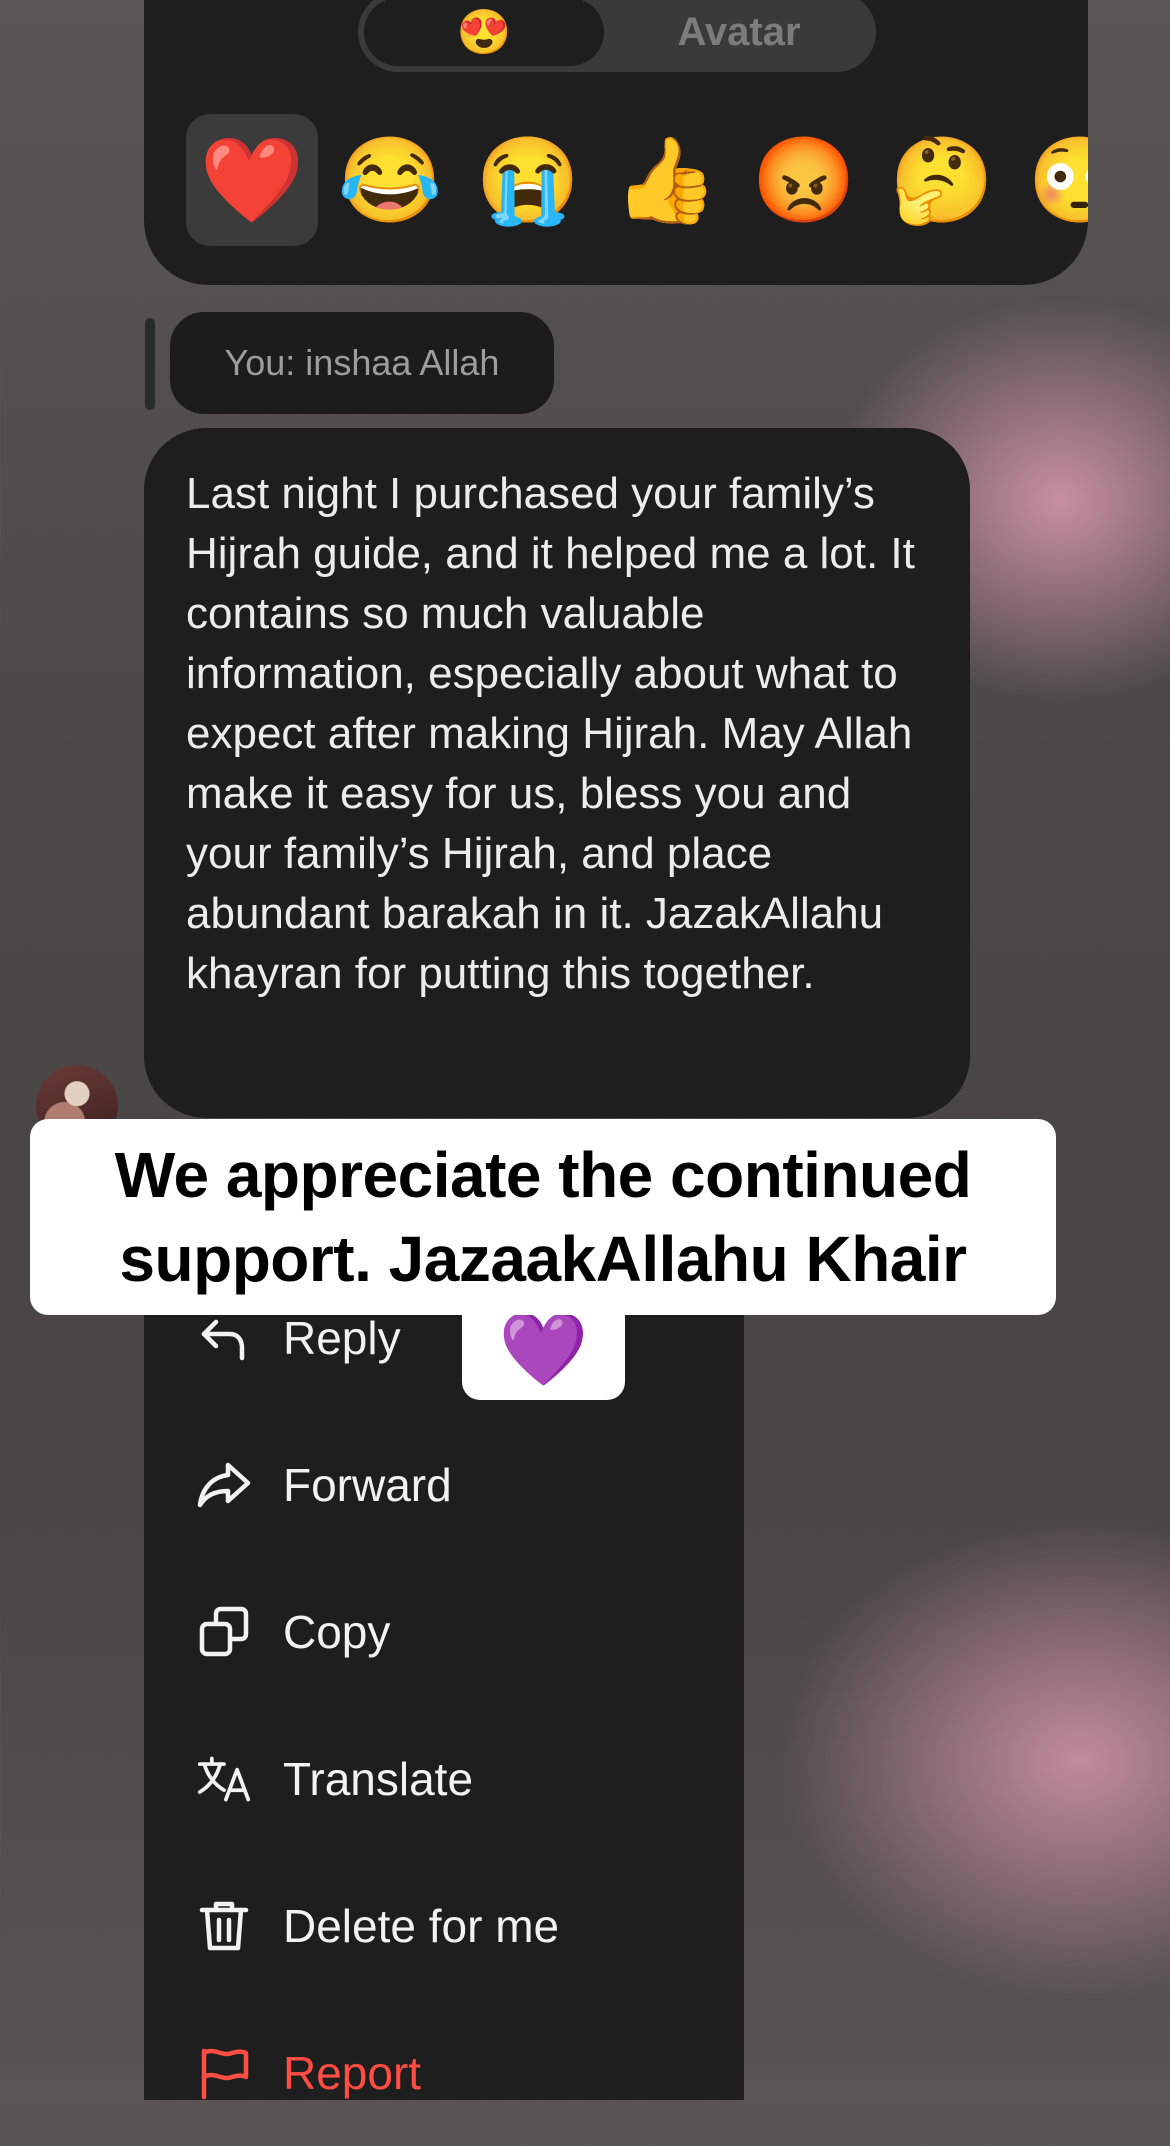 The height and width of the screenshot is (2146, 1170). Describe the element at coordinates (528, 180) in the screenshot. I see `reaction-loudly-crying: 😭` at that location.